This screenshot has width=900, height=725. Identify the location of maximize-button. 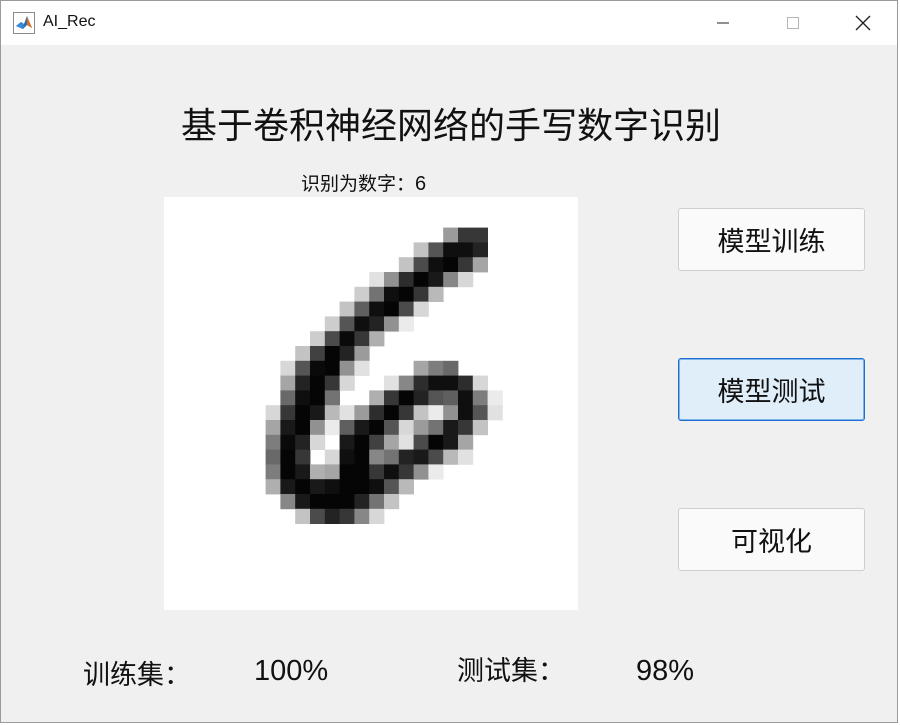
(793, 23).